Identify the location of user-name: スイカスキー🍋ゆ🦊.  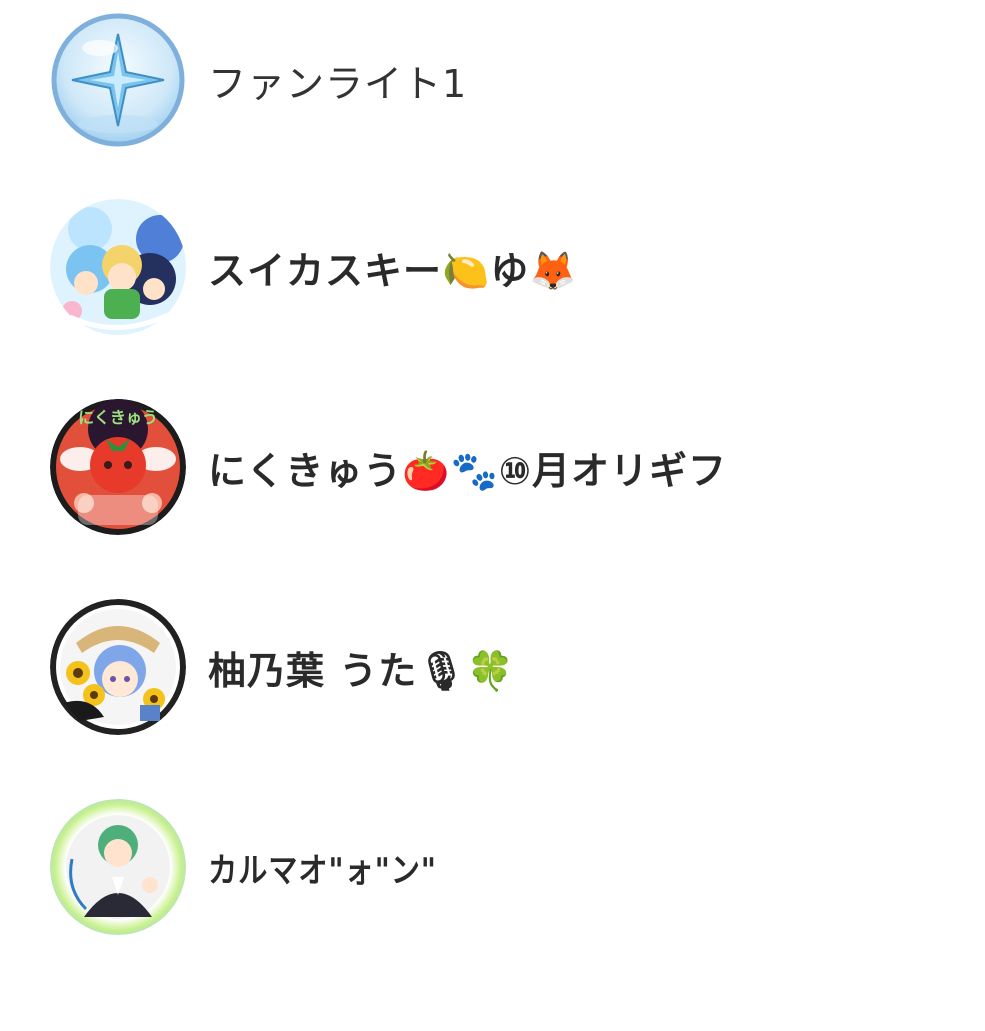
(393, 270).